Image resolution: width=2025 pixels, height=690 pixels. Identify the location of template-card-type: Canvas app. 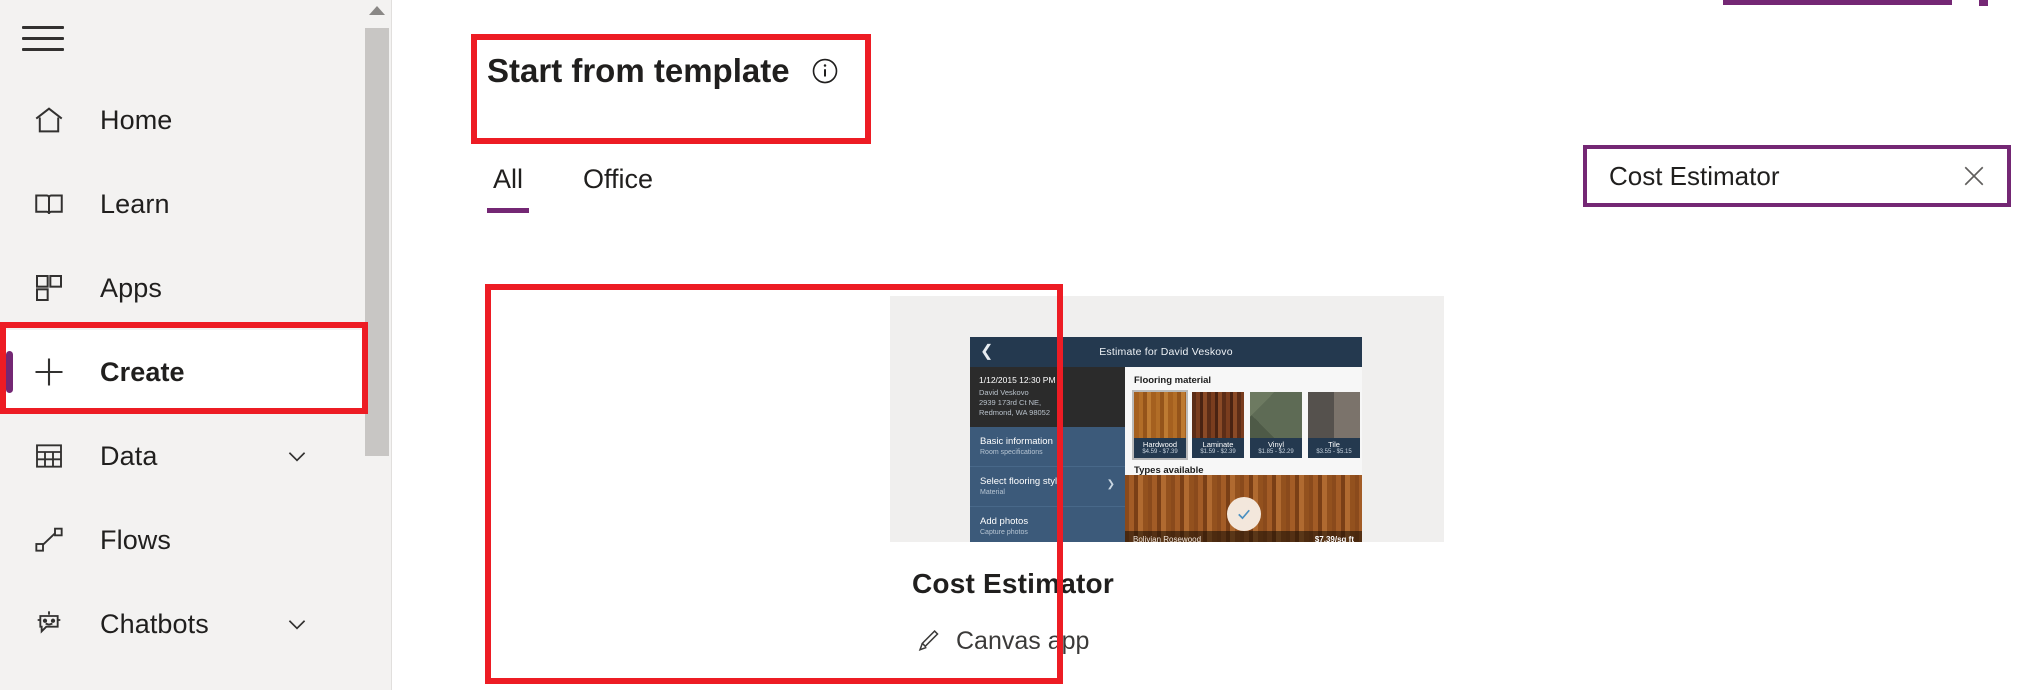
(1178, 641).